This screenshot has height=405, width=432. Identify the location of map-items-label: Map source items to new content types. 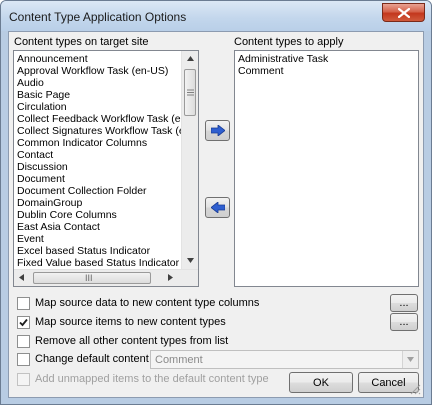
(130, 322).